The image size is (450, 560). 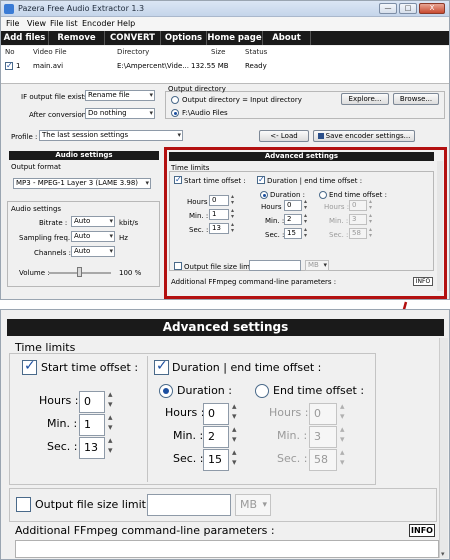 I want to click on zoom-dur-hours-input: 0, so click(x=216, y=414).